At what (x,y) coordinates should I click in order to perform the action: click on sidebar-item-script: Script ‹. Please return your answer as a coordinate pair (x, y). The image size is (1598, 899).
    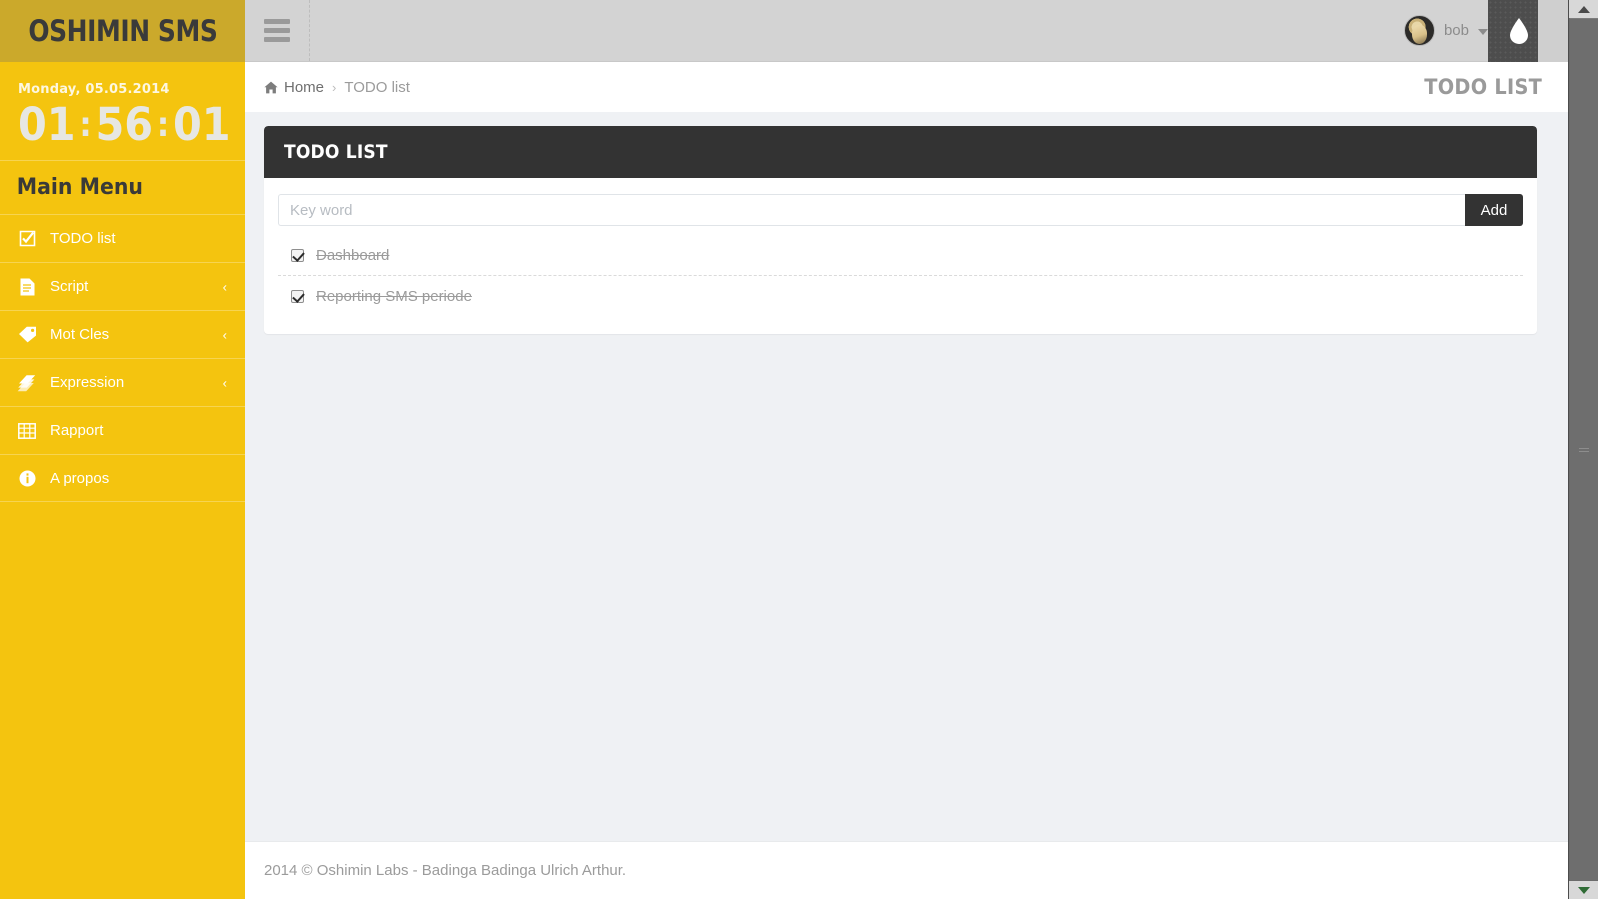
    Looking at the image, I should click on (122, 286).